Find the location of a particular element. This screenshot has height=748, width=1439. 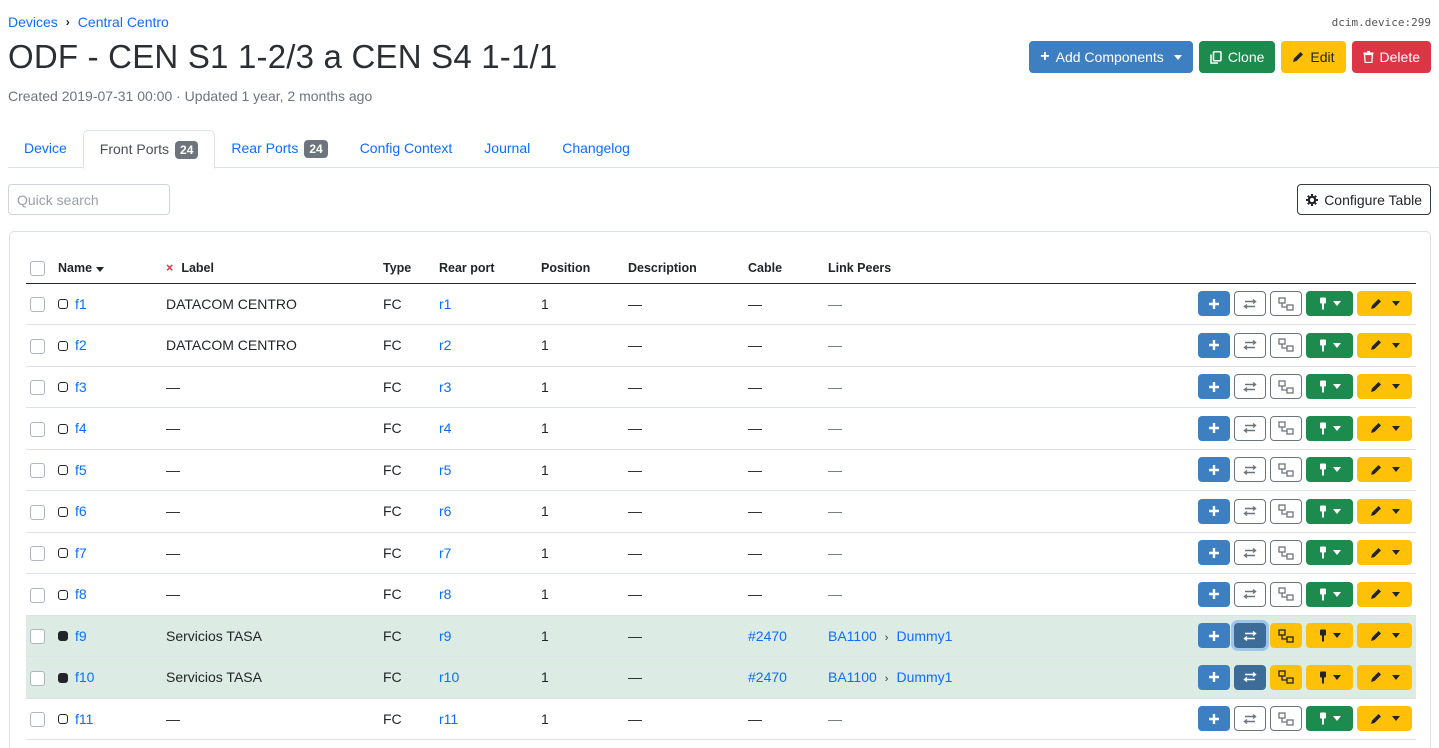

rear-port-link: r7 is located at coordinates (445, 553).